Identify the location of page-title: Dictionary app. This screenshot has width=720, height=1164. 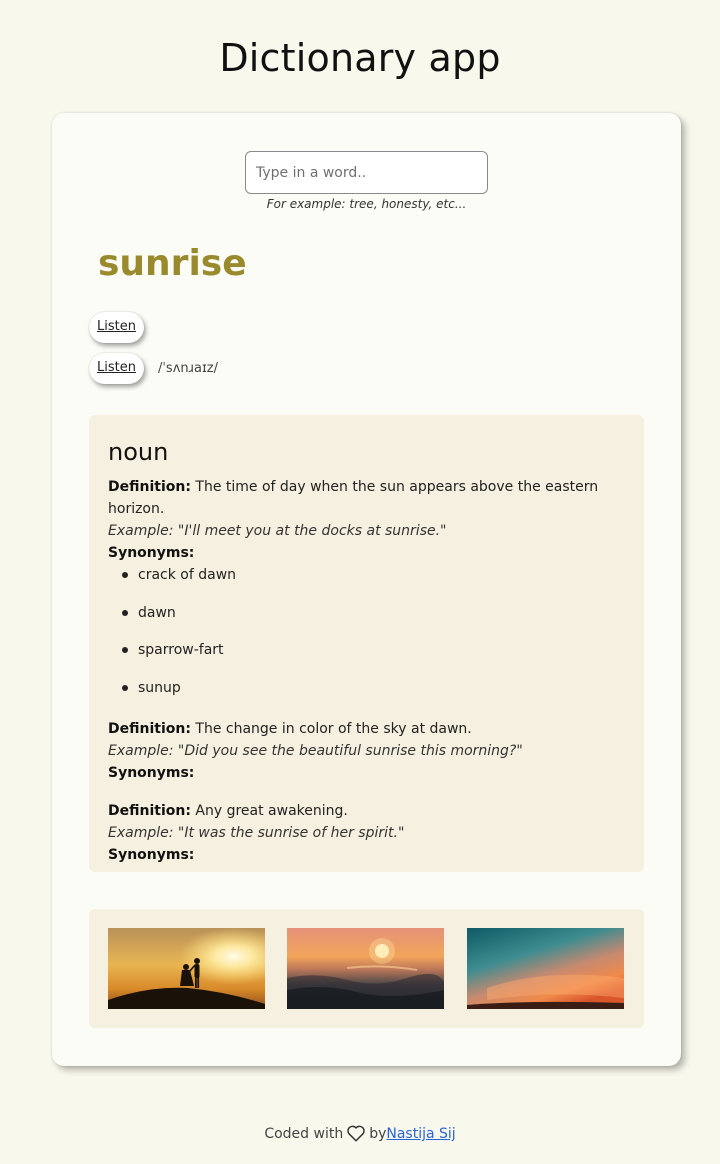
(360, 58).